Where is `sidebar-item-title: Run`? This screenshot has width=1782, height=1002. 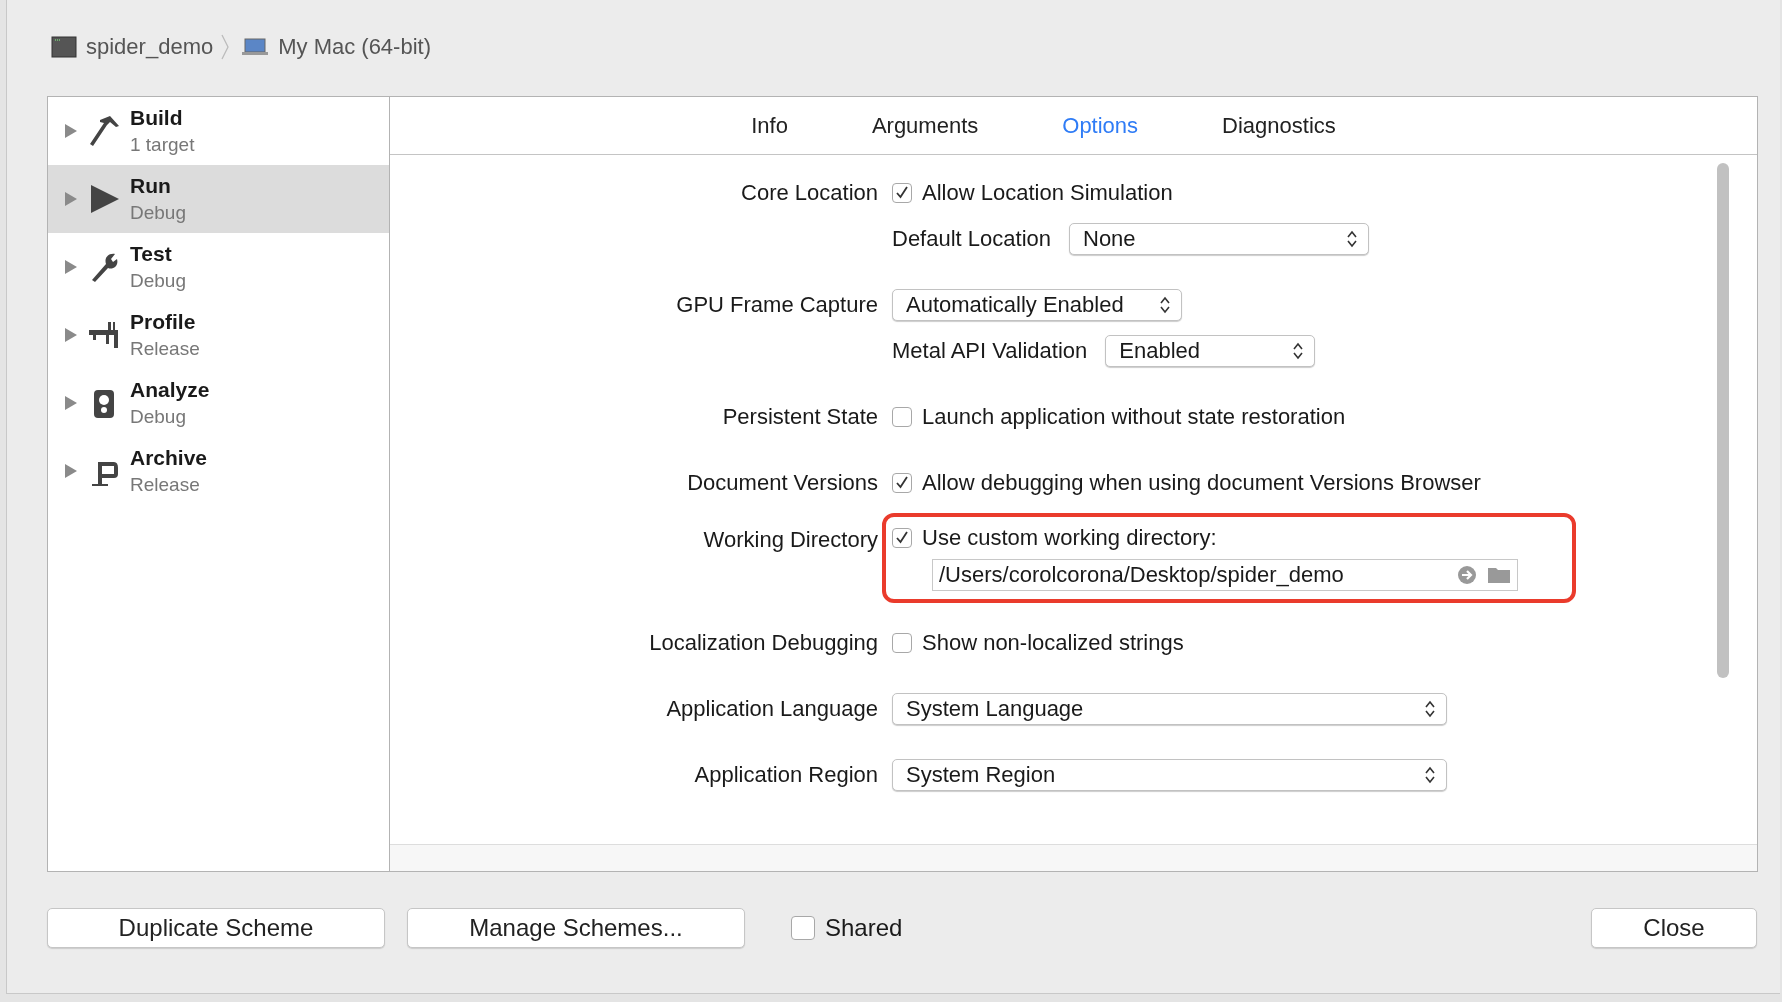 sidebar-item-title: Run is located at coordinates (151, 186).